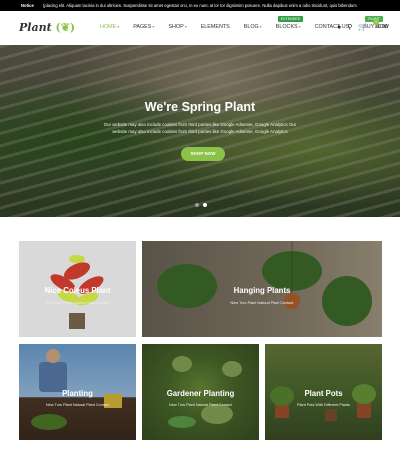  I want to click on nav-item-shop: SHOP▾, so click(177, 27).